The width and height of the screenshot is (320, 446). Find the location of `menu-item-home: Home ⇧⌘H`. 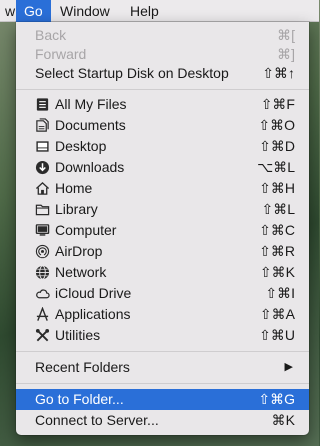

menu-item-home: Home ⇧⌘H is located at coordinates (162, 188).